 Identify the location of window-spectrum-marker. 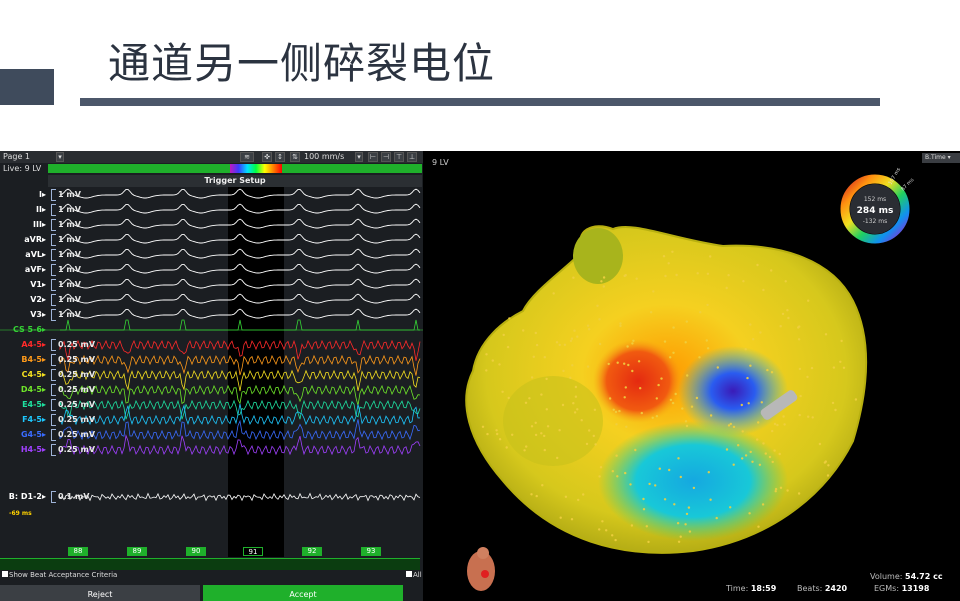
(256, 168).